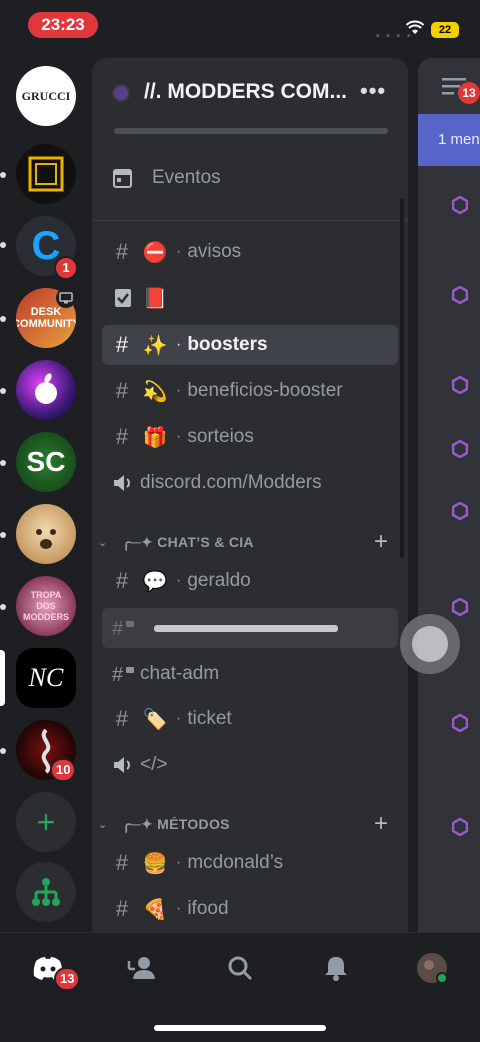 The width and height of the screenshot is (480, 1042). What do you see at coordinates (155, 719) in the screenshot?
I see `label-tag-emoji: 🏷️` at bounding box center [155, 719].